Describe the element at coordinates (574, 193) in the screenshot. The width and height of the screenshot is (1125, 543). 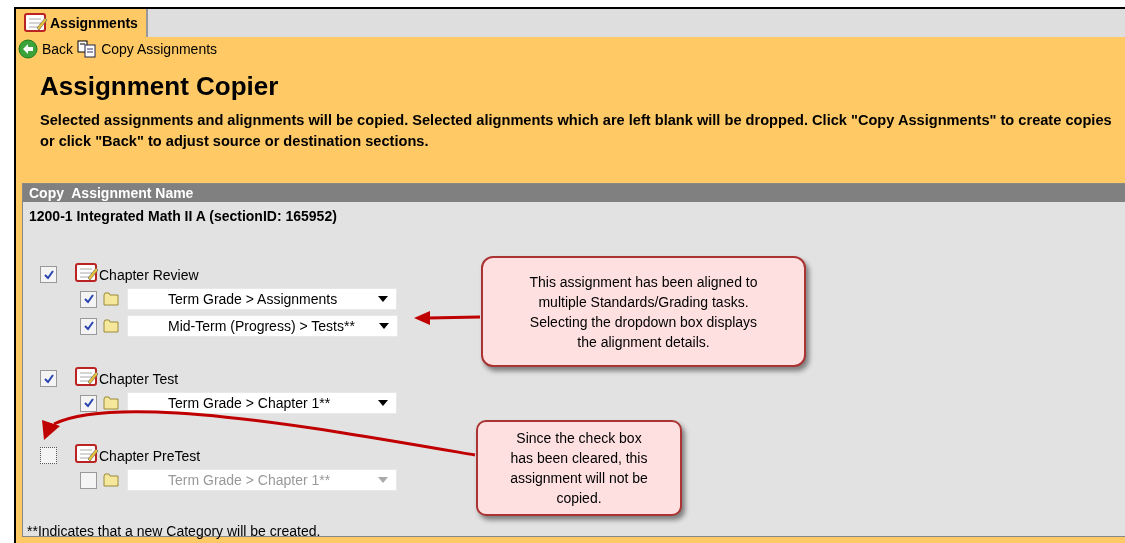
I see `table-header: Copy Assignment Name` at that location.